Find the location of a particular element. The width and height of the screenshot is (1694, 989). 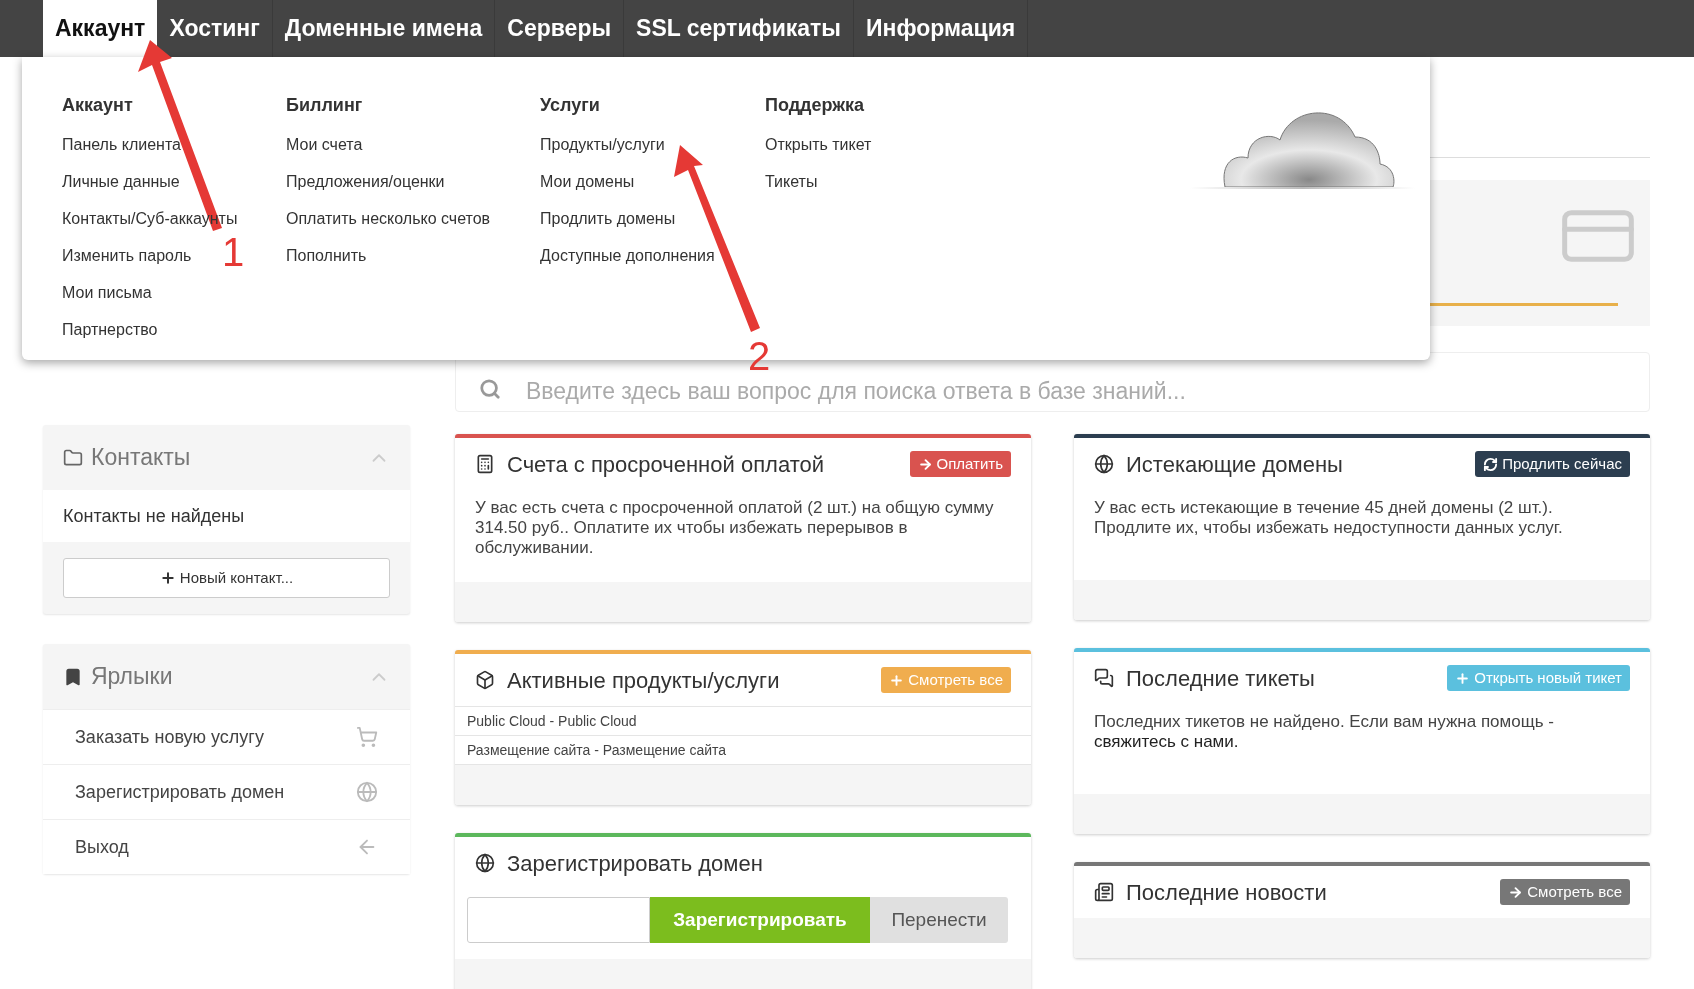

card-title: Последние новости is located at coordinates (1226, 892).